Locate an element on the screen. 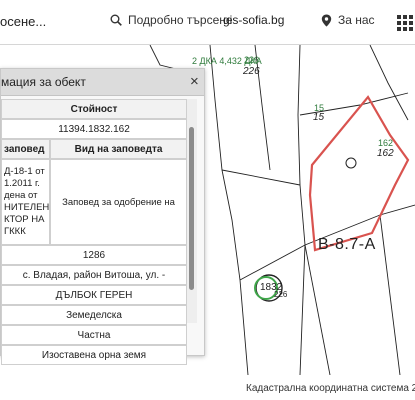 This screenshot has width=415, height=400. table-header-order: заповед is located at coordinates (25, 149).